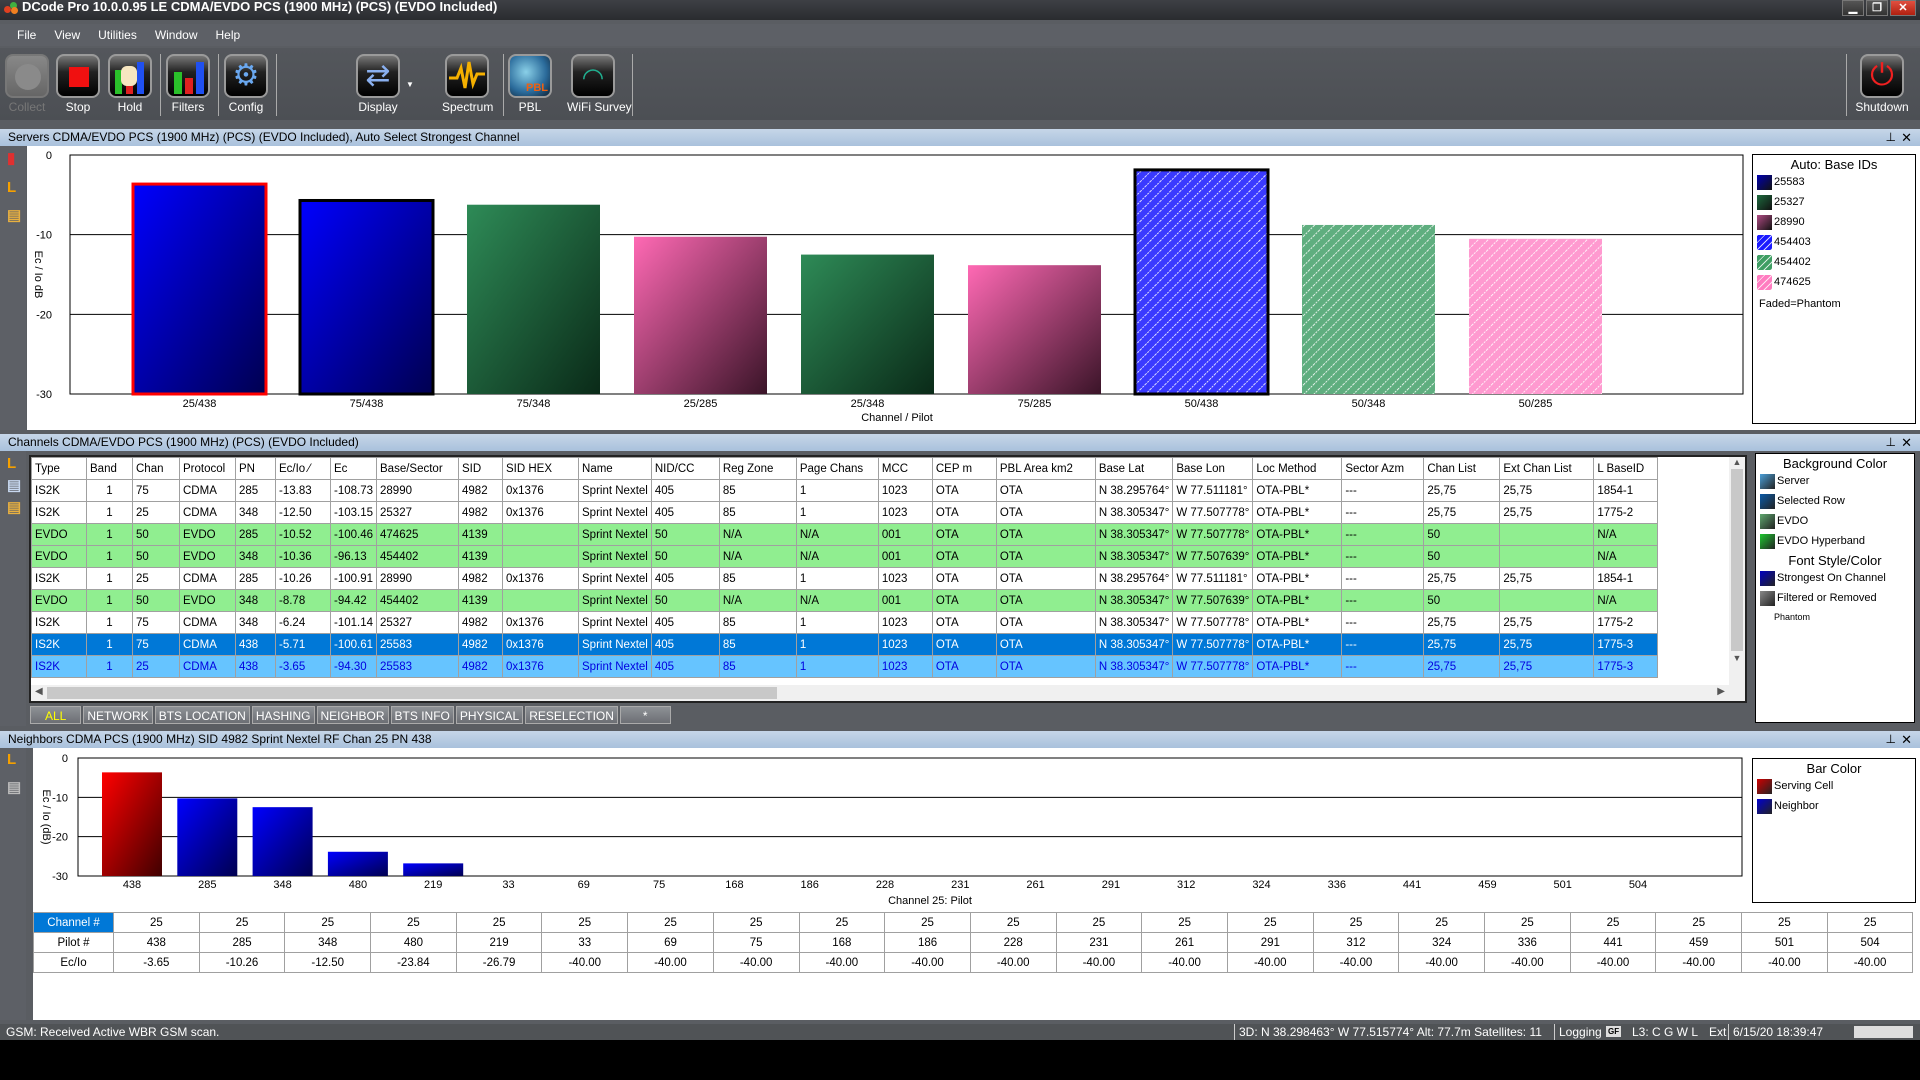 Image resolution: width=1920 pixels, height=1080 pixels. Describe the element at coordinates (433, 885) in the screenshot. I see `x-tick-label: 219` at that location.